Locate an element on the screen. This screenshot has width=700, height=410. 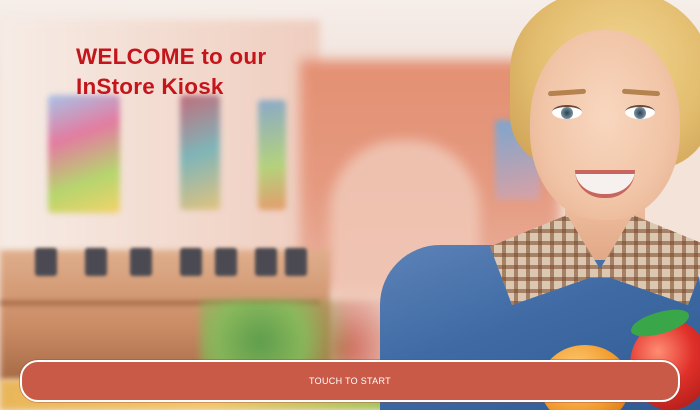
eyebrow-right is located at coordinates (641, 92).